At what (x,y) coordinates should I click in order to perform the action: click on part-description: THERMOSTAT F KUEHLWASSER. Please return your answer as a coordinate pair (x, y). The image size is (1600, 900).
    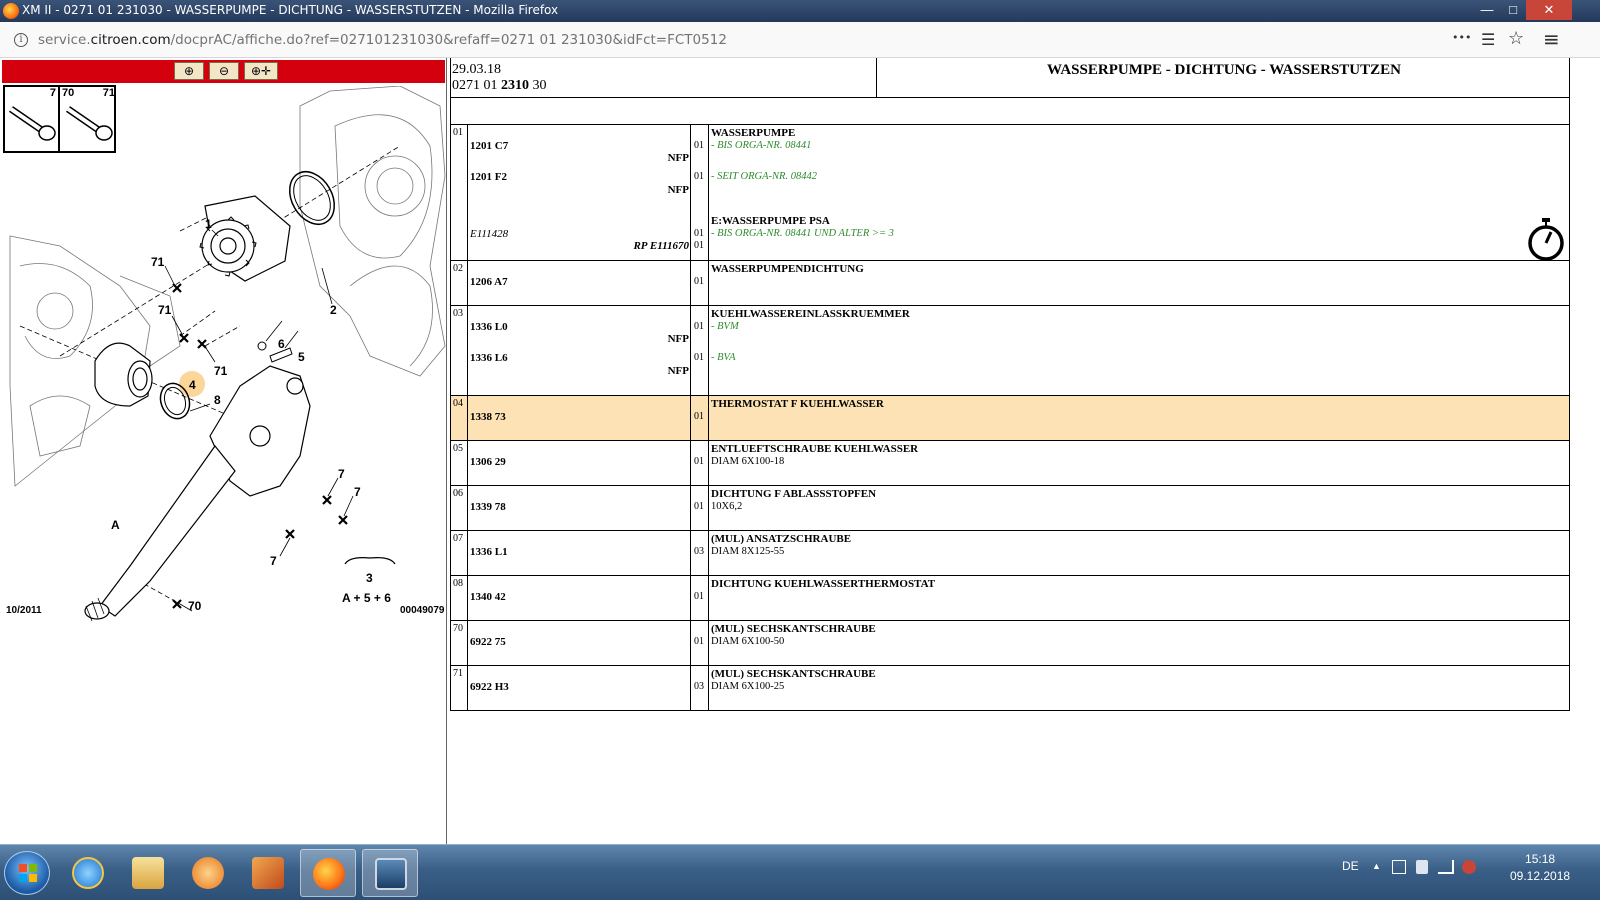
    Looking at the image, I should click on (797, 404).